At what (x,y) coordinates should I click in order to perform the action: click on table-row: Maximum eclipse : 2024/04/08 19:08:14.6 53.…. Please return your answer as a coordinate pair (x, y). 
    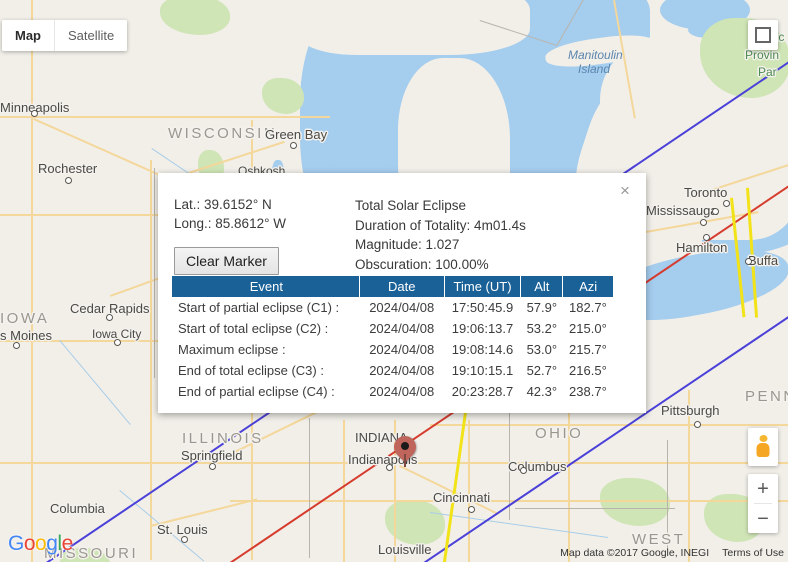
    Looking at the image, I should click on (392, 349).